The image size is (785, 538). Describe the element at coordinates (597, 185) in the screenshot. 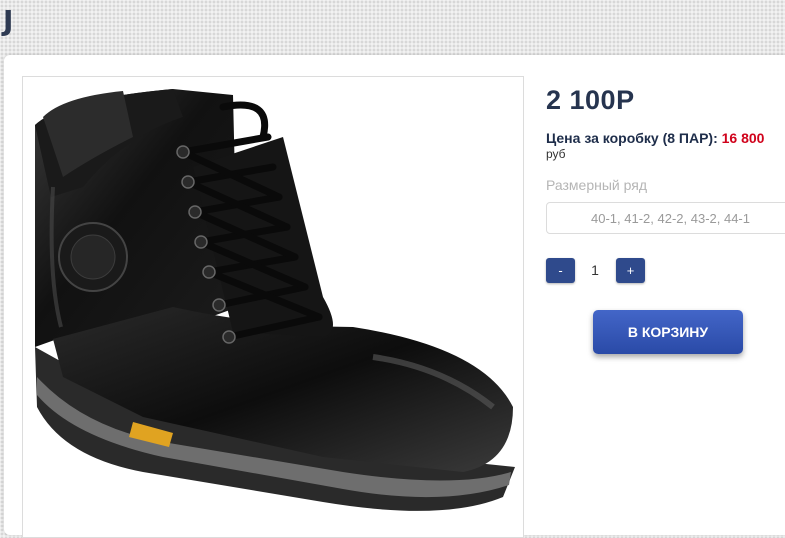

I see `size-range-label: Размерный ряд` at that location.